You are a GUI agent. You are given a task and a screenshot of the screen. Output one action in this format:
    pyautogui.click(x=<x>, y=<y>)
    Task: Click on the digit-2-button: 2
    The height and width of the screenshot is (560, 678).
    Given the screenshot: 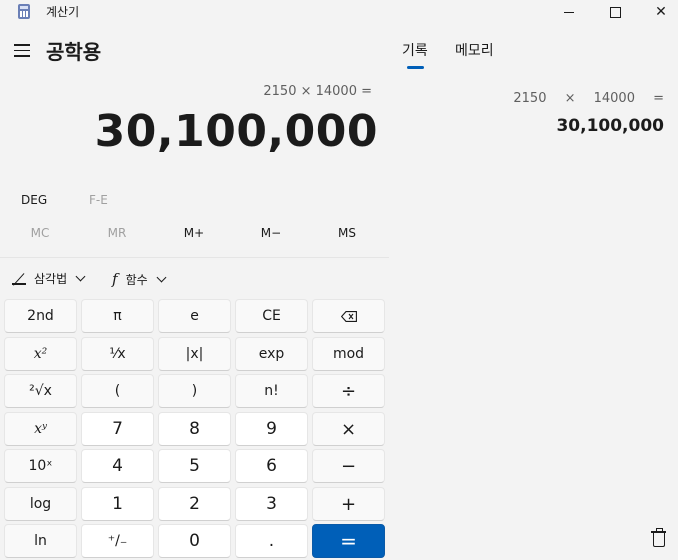 What is the action you would take?
    pyautogui.click(x=194, y=504)
    